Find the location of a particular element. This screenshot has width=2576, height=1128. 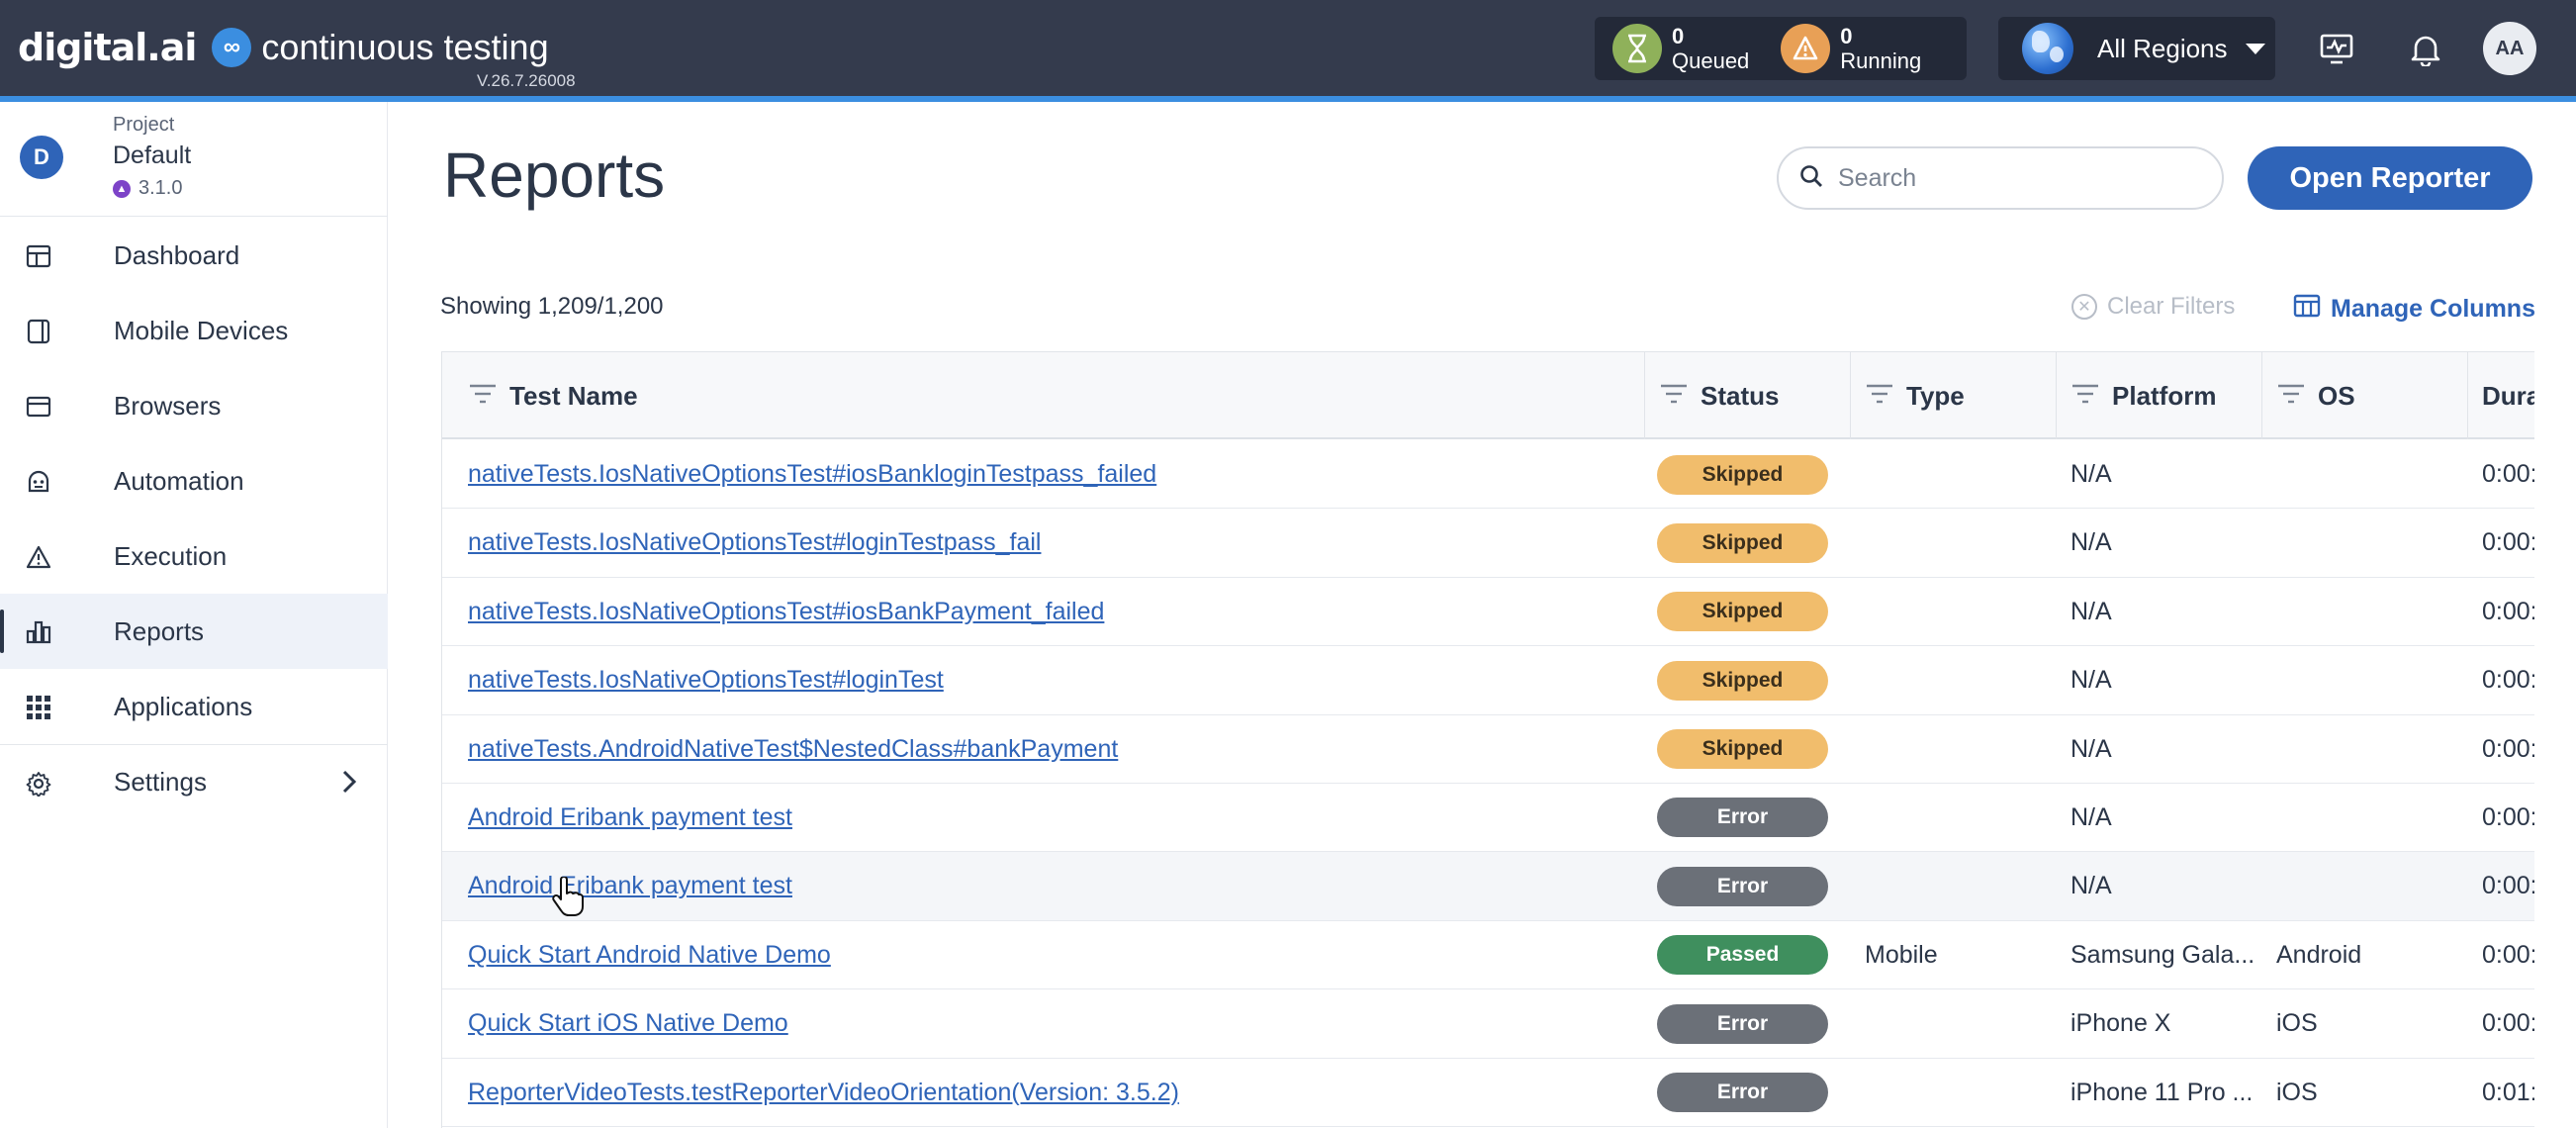

column-header-test-name: Test Name is located at coordinates (1044, 395).